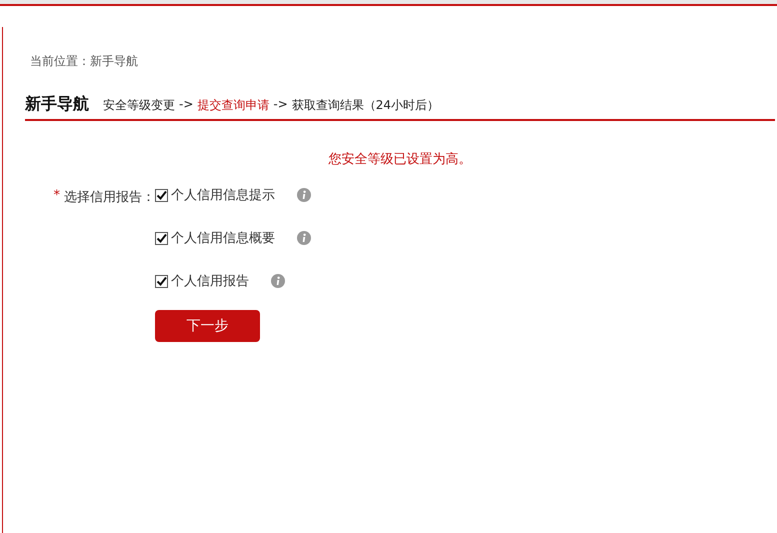 The width and height of the screenshot is (777, 533). I want to click on step-label: 获取查询结果（24小时后）, so click(366, 105).